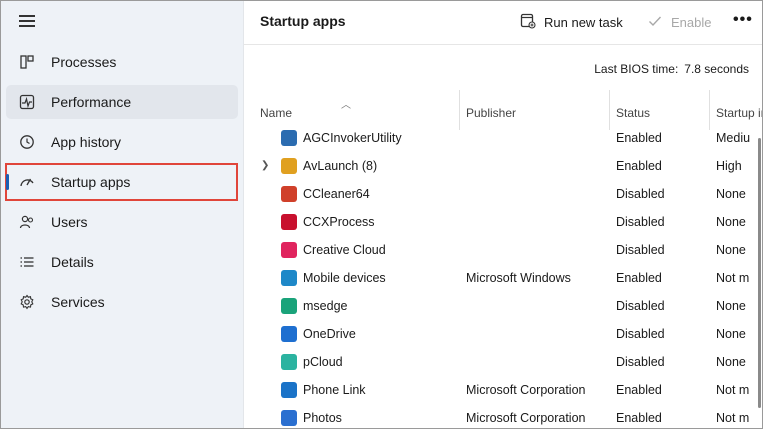  Describe the element at coordinates (340, 166) in the screenshot. I see `app-name: AvLaunch (8)` at that location.